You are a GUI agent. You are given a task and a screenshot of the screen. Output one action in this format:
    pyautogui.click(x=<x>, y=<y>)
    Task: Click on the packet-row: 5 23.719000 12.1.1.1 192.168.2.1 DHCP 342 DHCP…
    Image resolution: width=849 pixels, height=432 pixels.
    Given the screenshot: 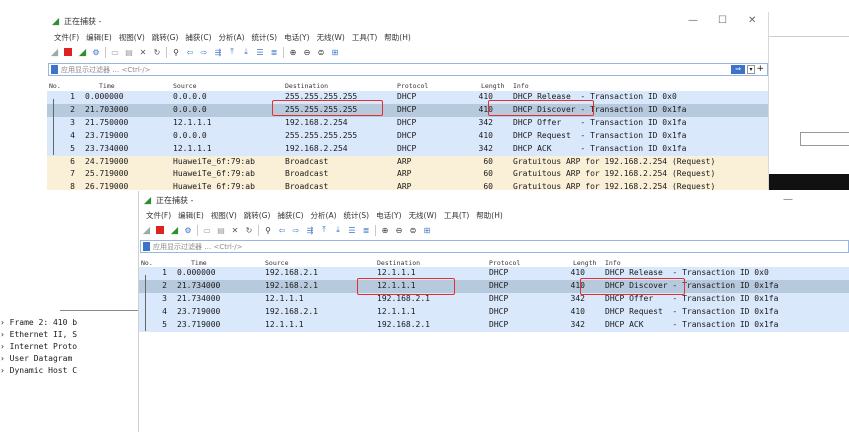 What is the action you would take?
    pyautogui.click(x=494, y=325)
    